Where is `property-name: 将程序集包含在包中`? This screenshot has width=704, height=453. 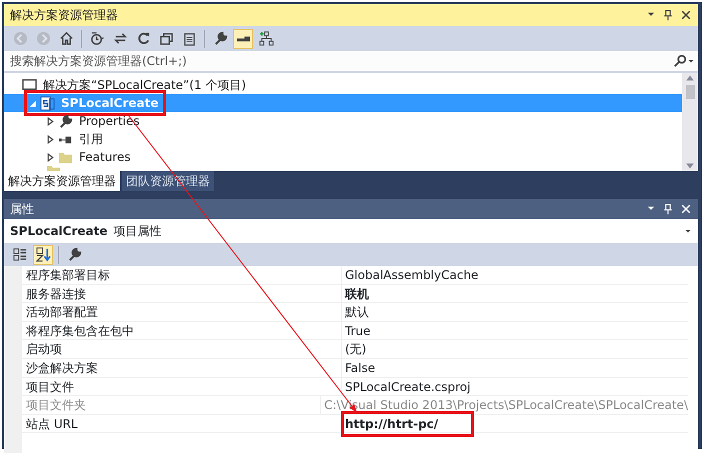 property-name: 将程序集包含在包中 is located at coordinates (182, 331).